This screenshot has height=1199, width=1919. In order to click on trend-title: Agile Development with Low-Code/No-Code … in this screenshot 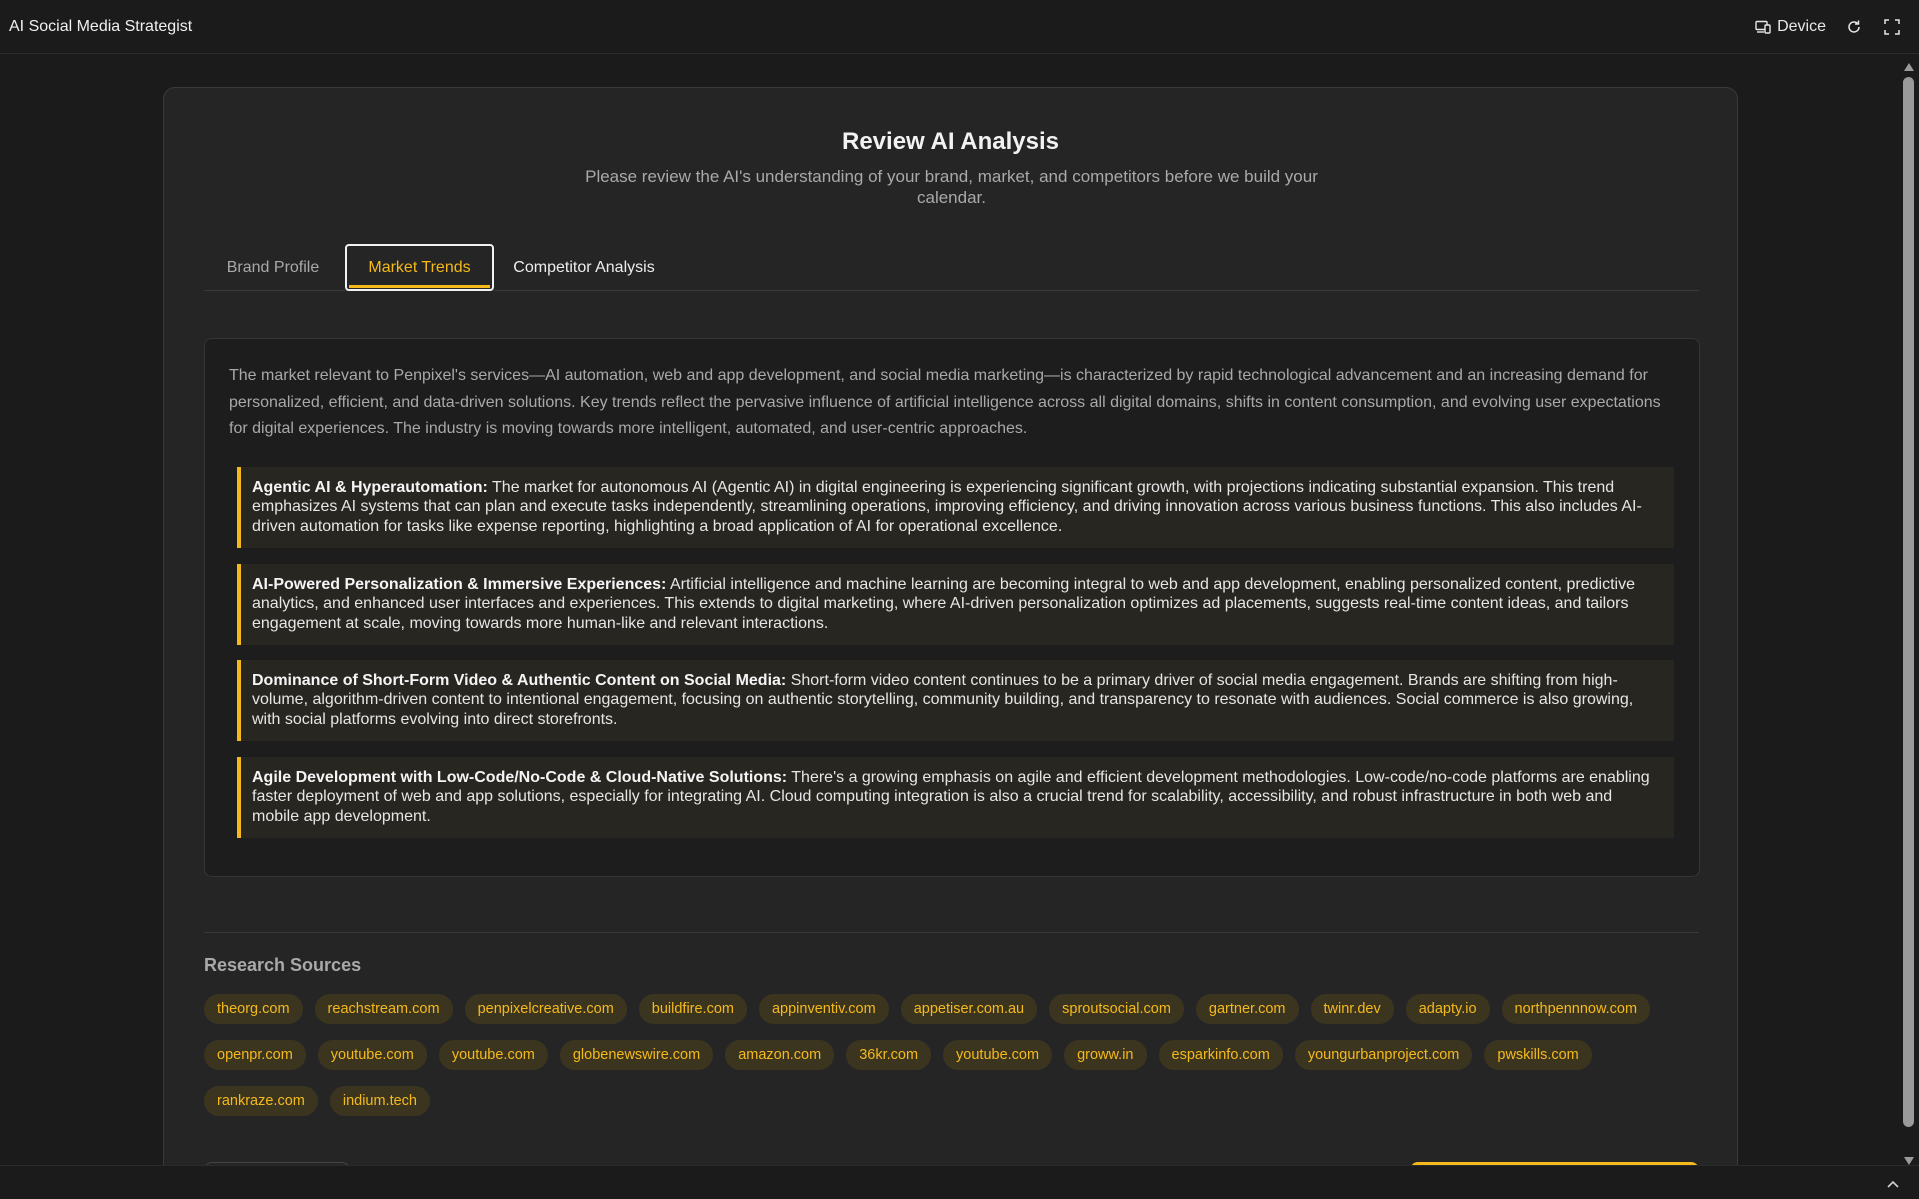, I will do `click(520, 777)`.